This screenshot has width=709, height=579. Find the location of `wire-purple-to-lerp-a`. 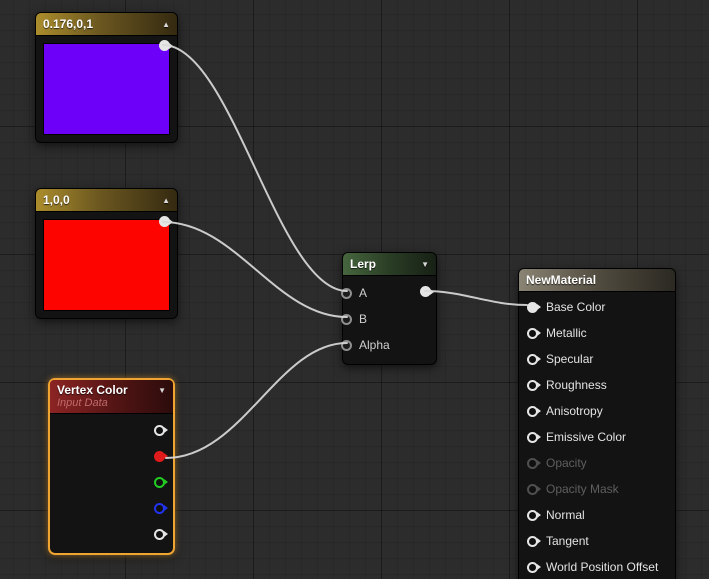

wire-purple-to-lerp-a is located at coordinates (255, 168).